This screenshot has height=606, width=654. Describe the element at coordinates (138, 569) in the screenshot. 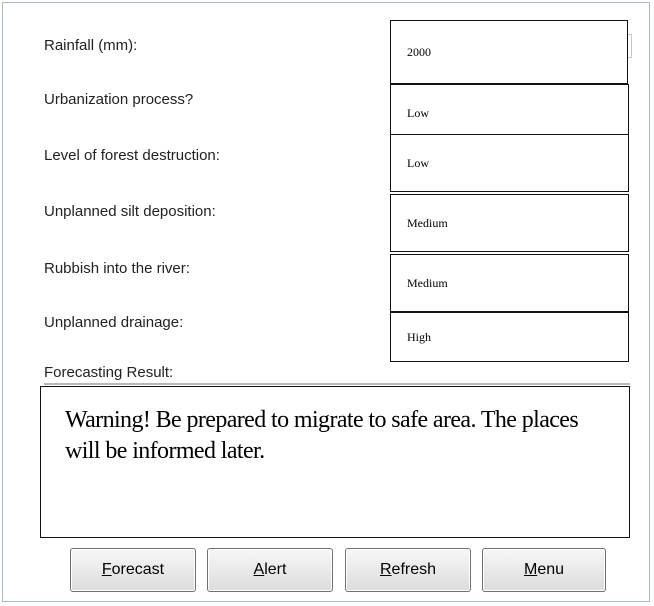

I see `forecast-label: orecast` at that location.